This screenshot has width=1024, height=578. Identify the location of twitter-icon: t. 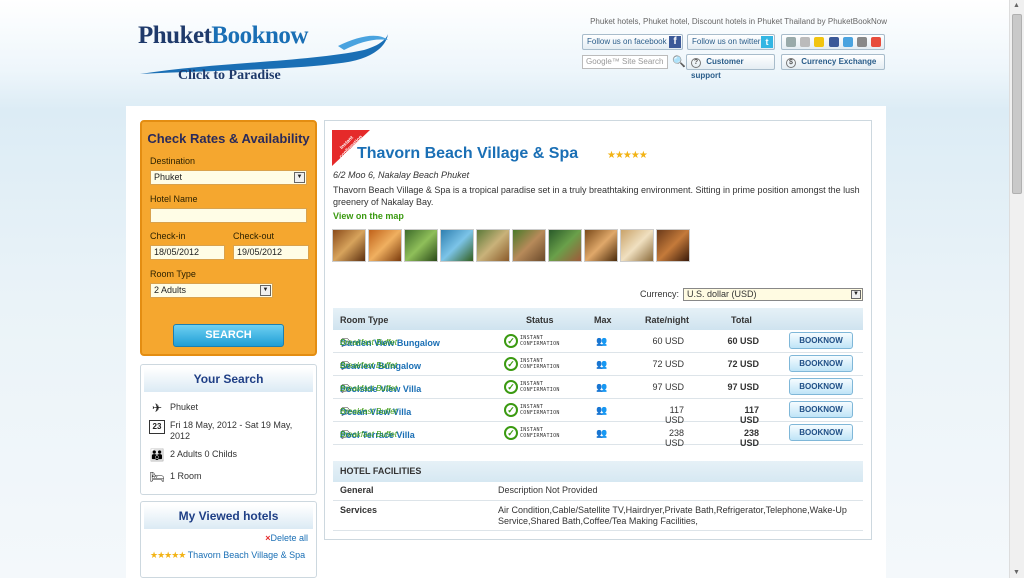
(767, 42).